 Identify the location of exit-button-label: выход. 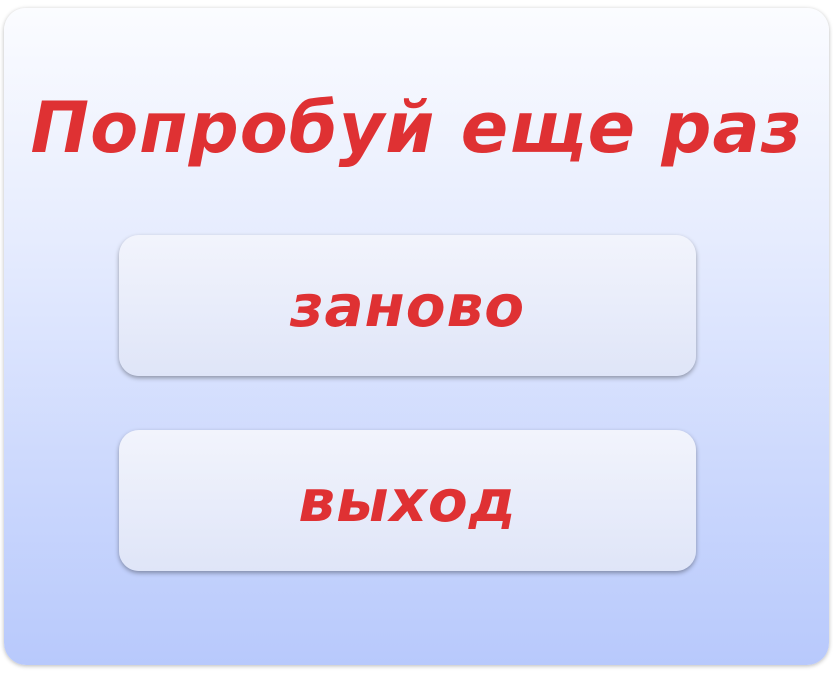
(407, 500).